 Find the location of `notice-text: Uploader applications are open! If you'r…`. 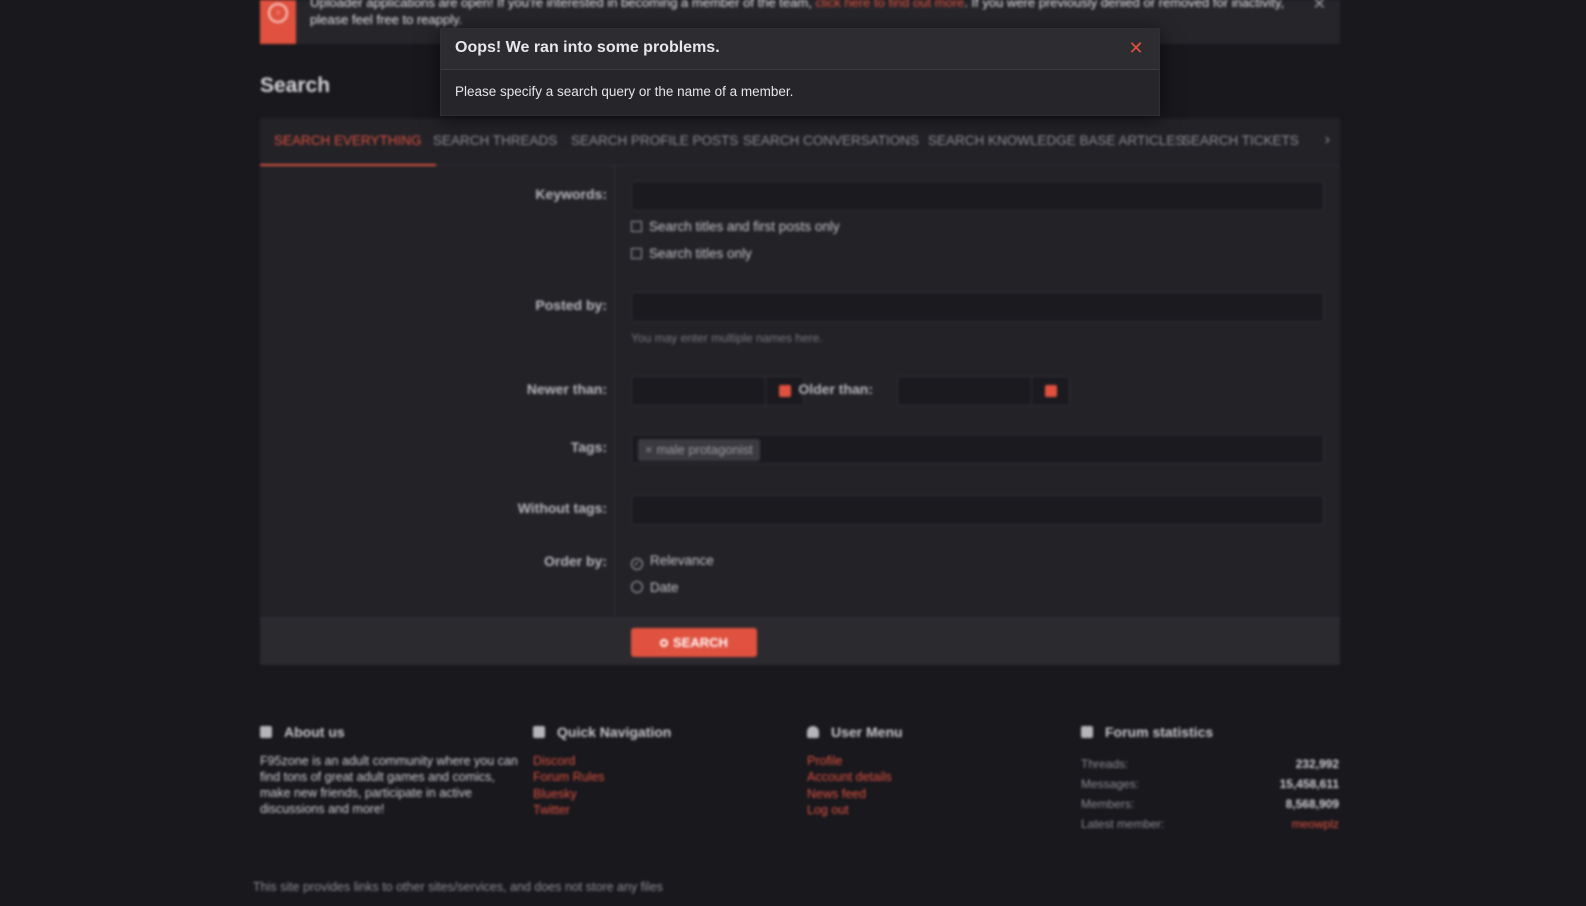

notice-text: Uploader applications are open! If you'r… is located at coordinates (805, 14).